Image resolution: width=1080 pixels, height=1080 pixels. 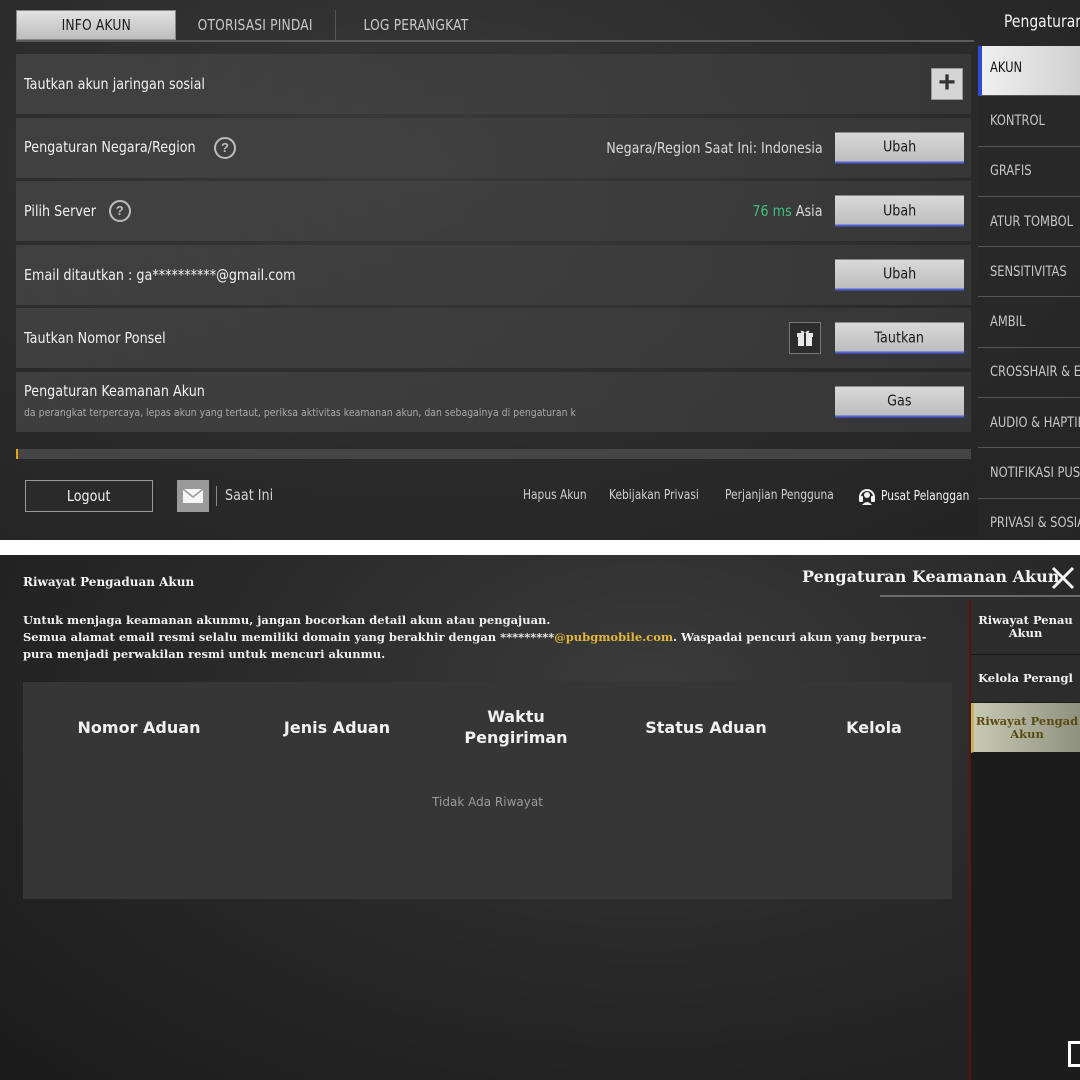 What do you see at coordinates (706, 727) in the screenshot?
I see `column-header-status: Status Aduan` at bounding box center [706, 727].